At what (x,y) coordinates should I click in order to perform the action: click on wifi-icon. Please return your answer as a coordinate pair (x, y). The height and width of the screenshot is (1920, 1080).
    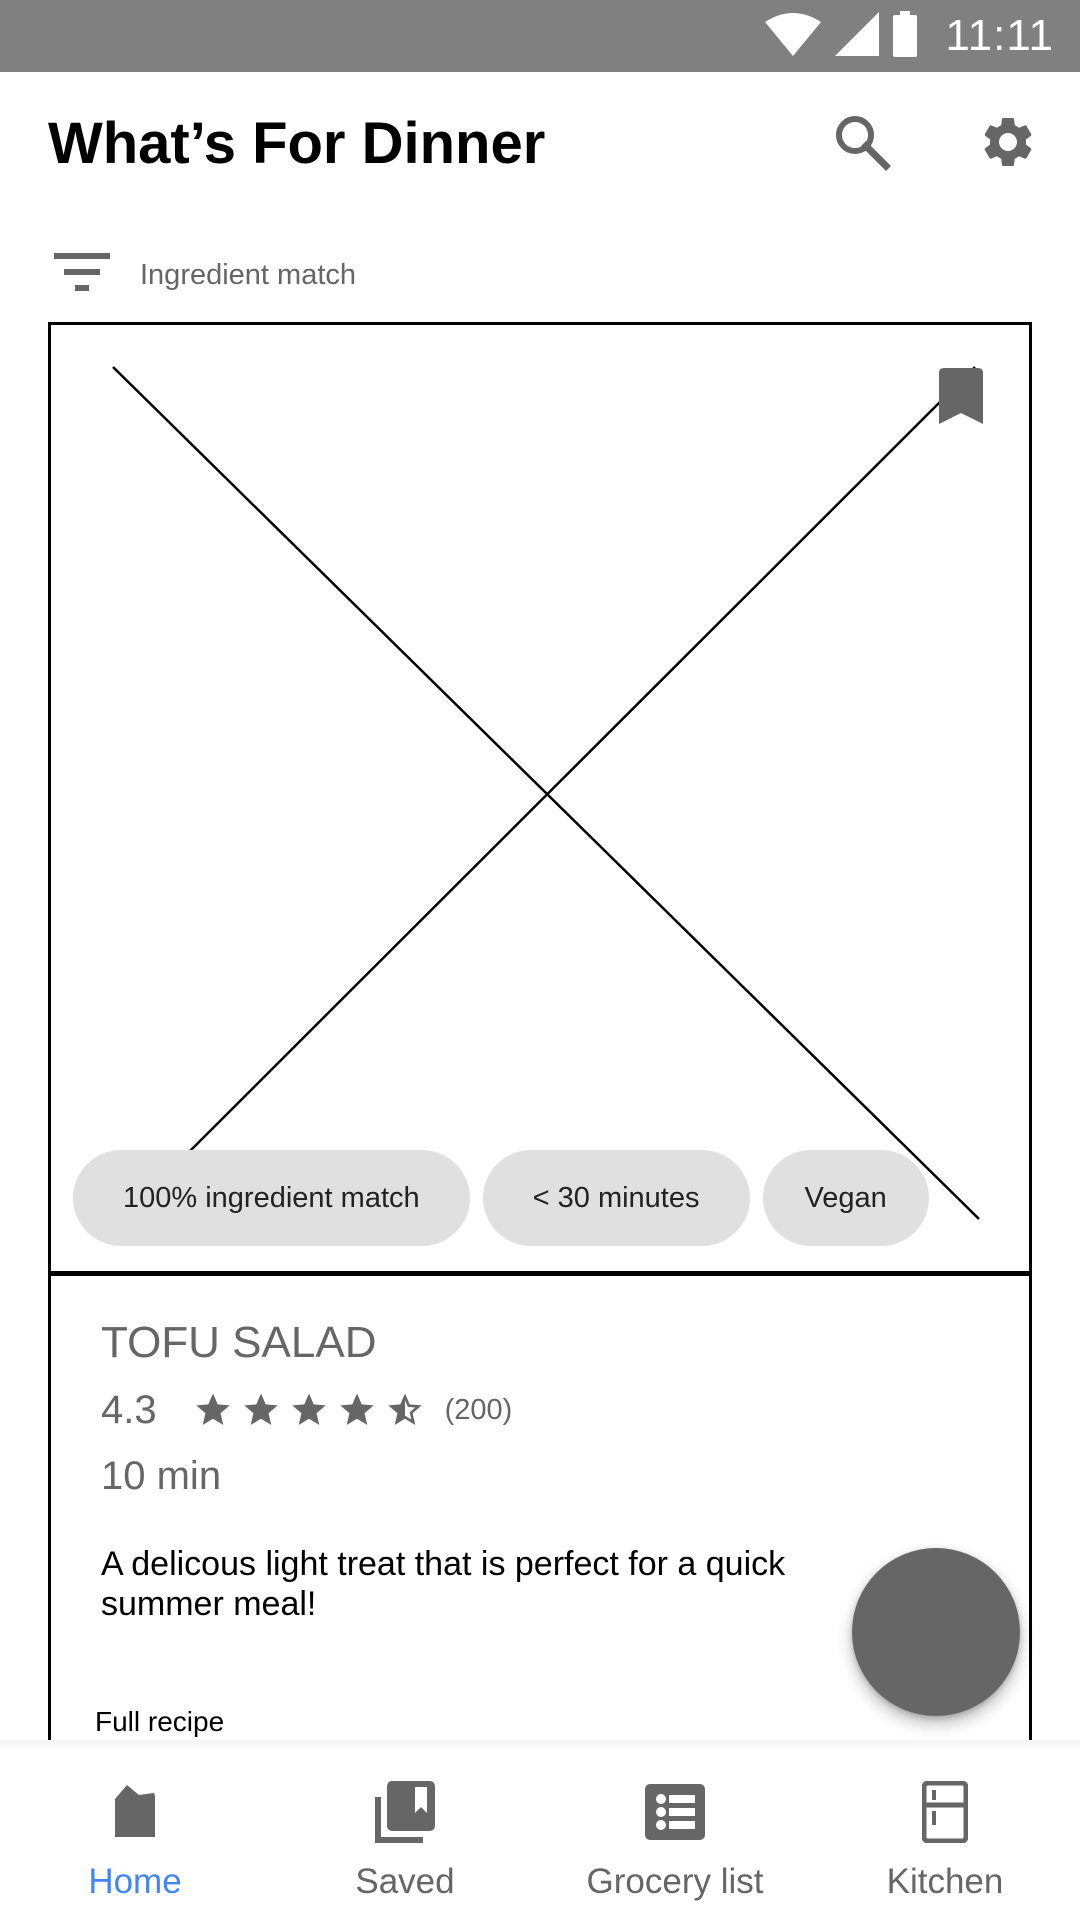
    Looking at the image, I should click on (793, 36).